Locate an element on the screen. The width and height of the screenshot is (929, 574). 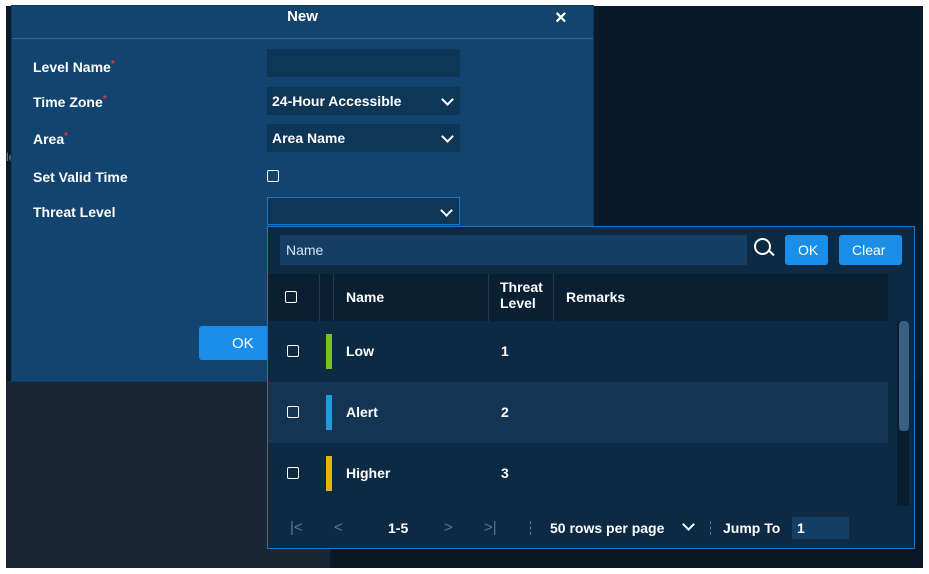
last-page-icon: >| is located at coordinates (490, 527).